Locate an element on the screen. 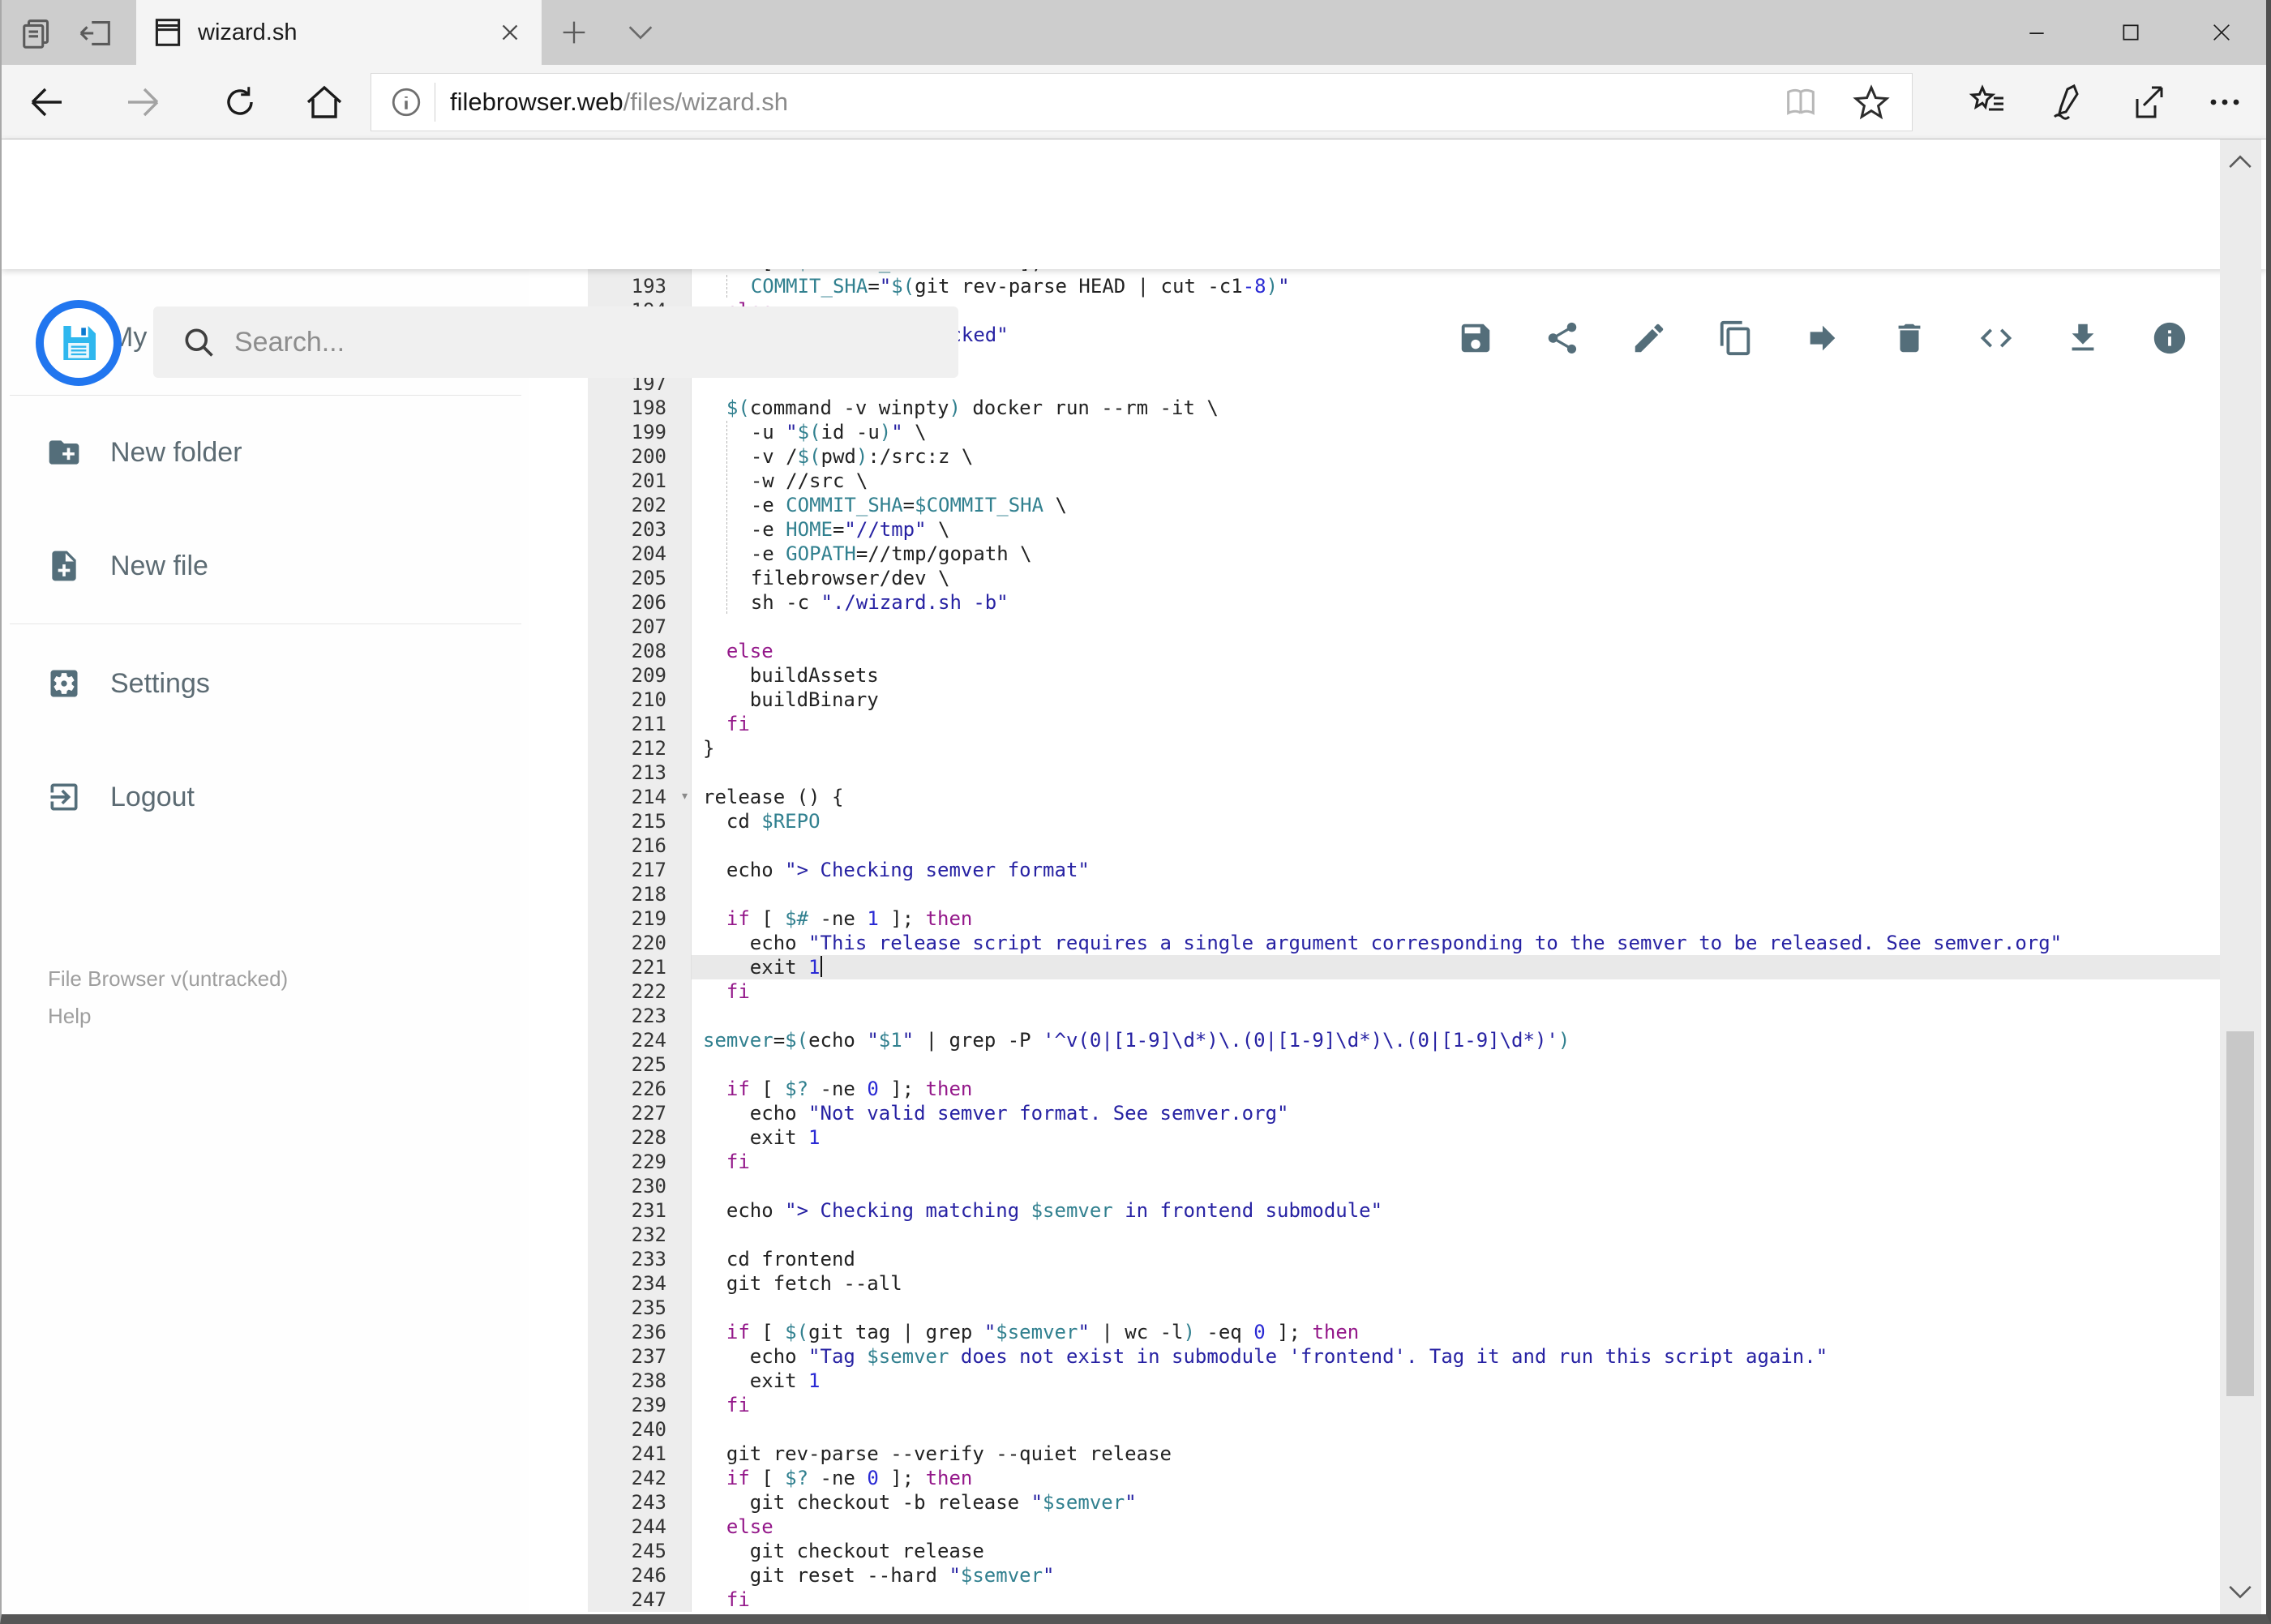 The height and width of the screenshot is (1624, 2271). search-bar is located at coordinates (555, 342).